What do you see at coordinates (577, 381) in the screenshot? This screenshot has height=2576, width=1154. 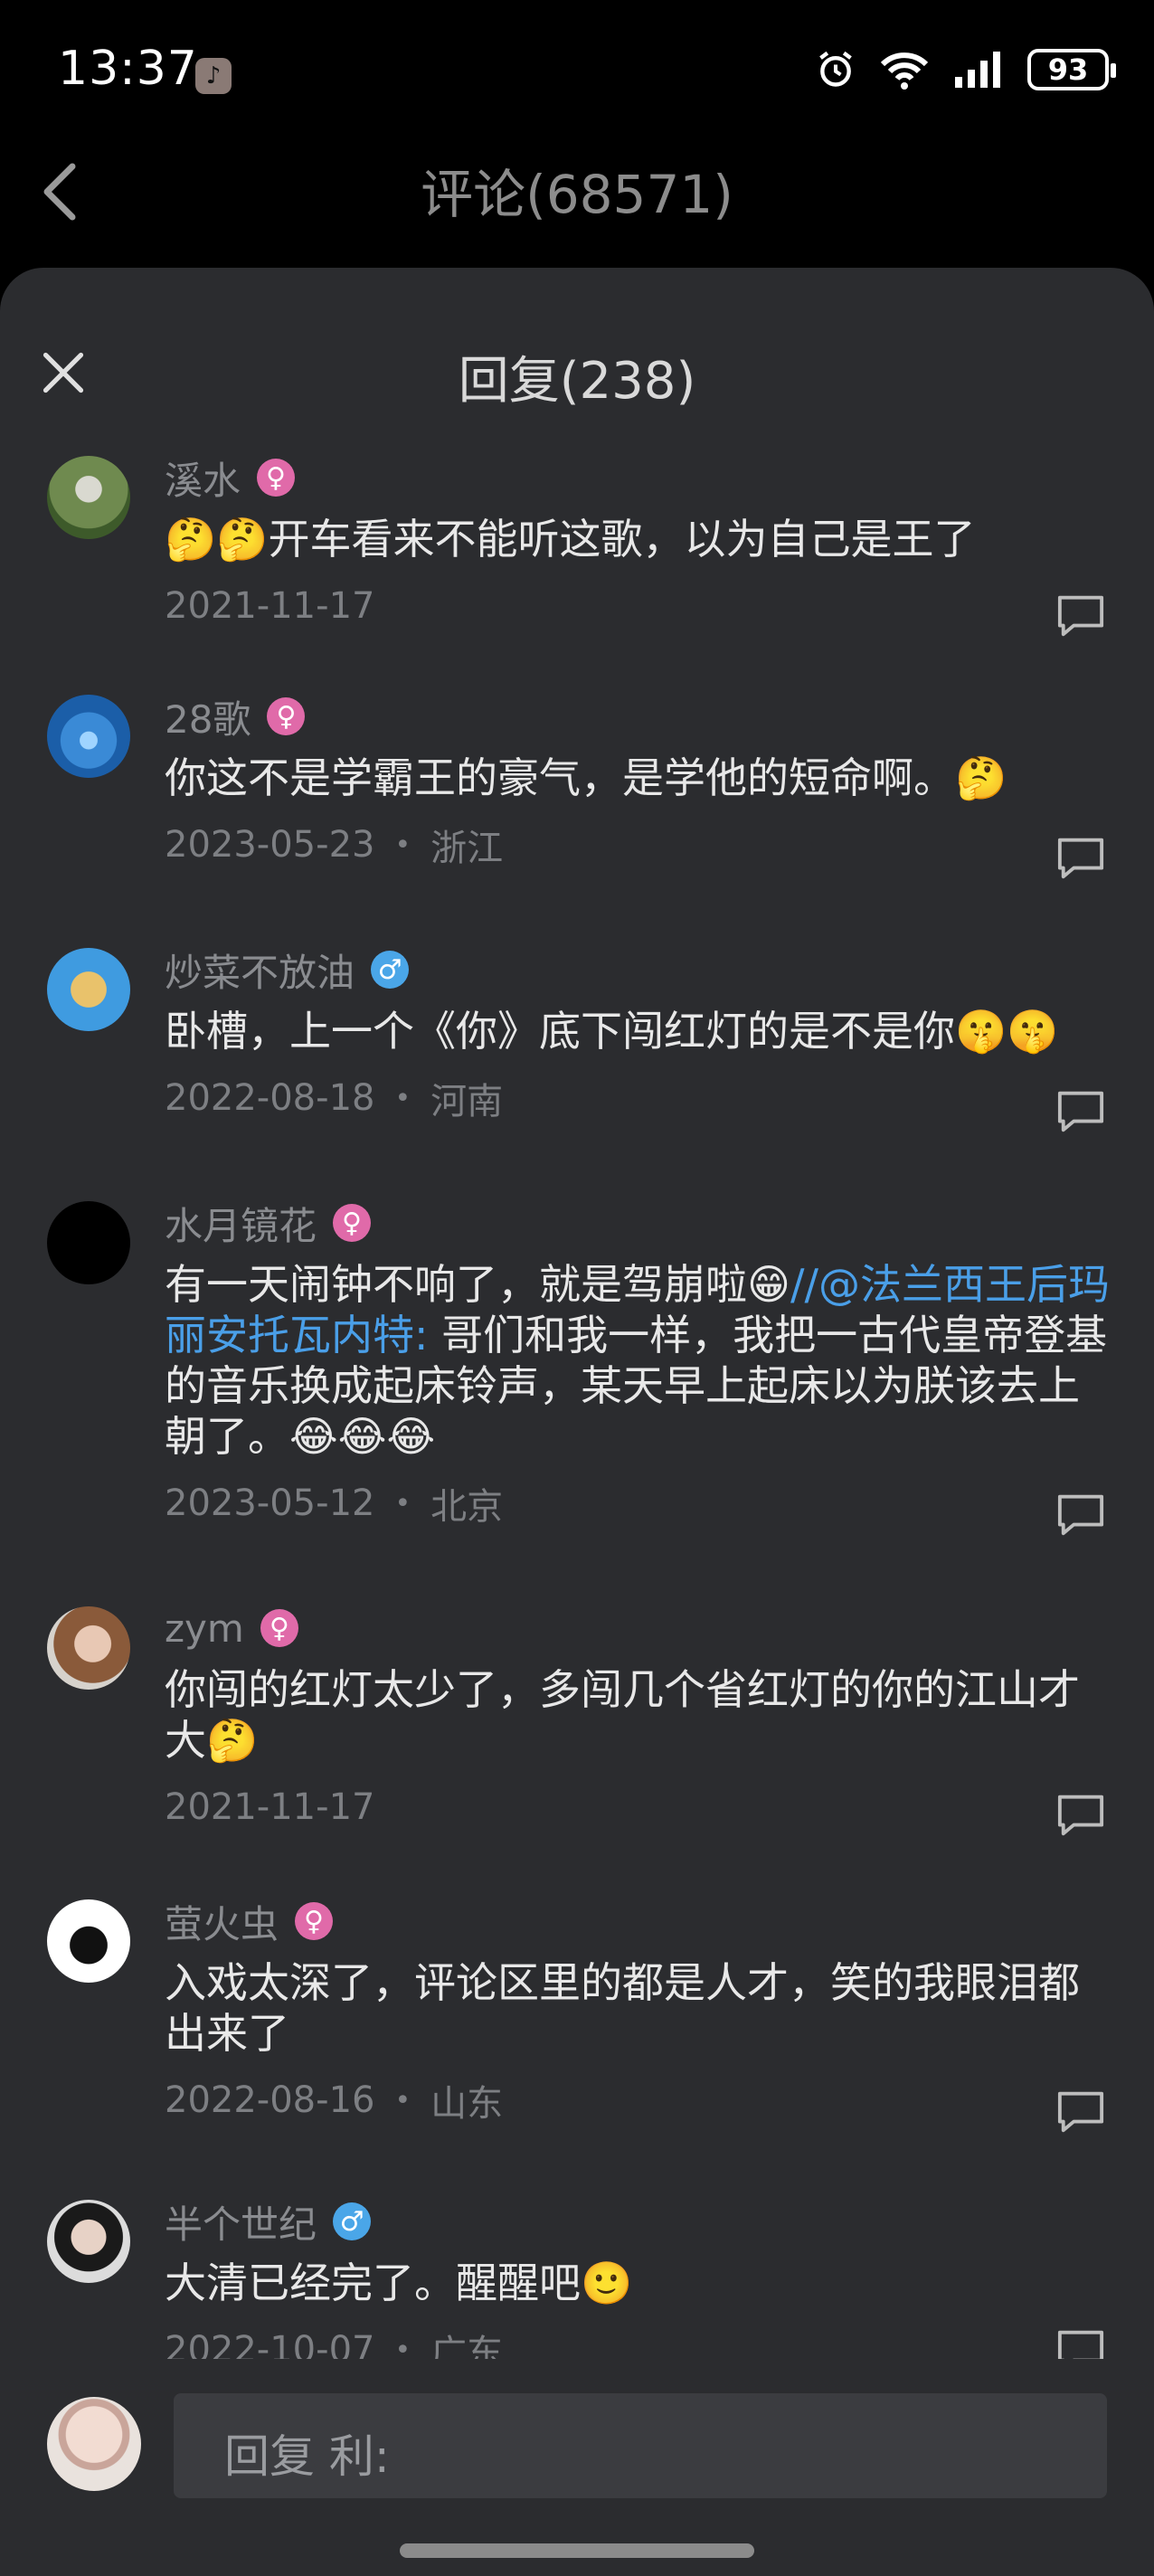 I see `sheet-title: 回复(238)` at bounding box center [577, 381].